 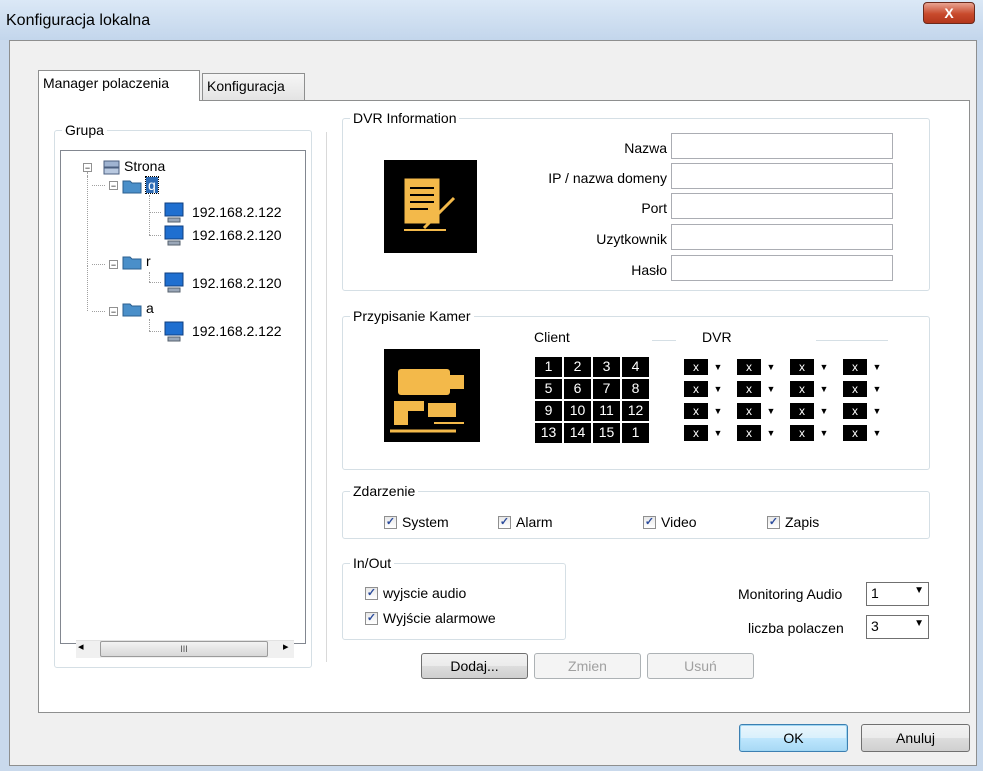 I want to click on ip-input, so click(x=782, y=176).